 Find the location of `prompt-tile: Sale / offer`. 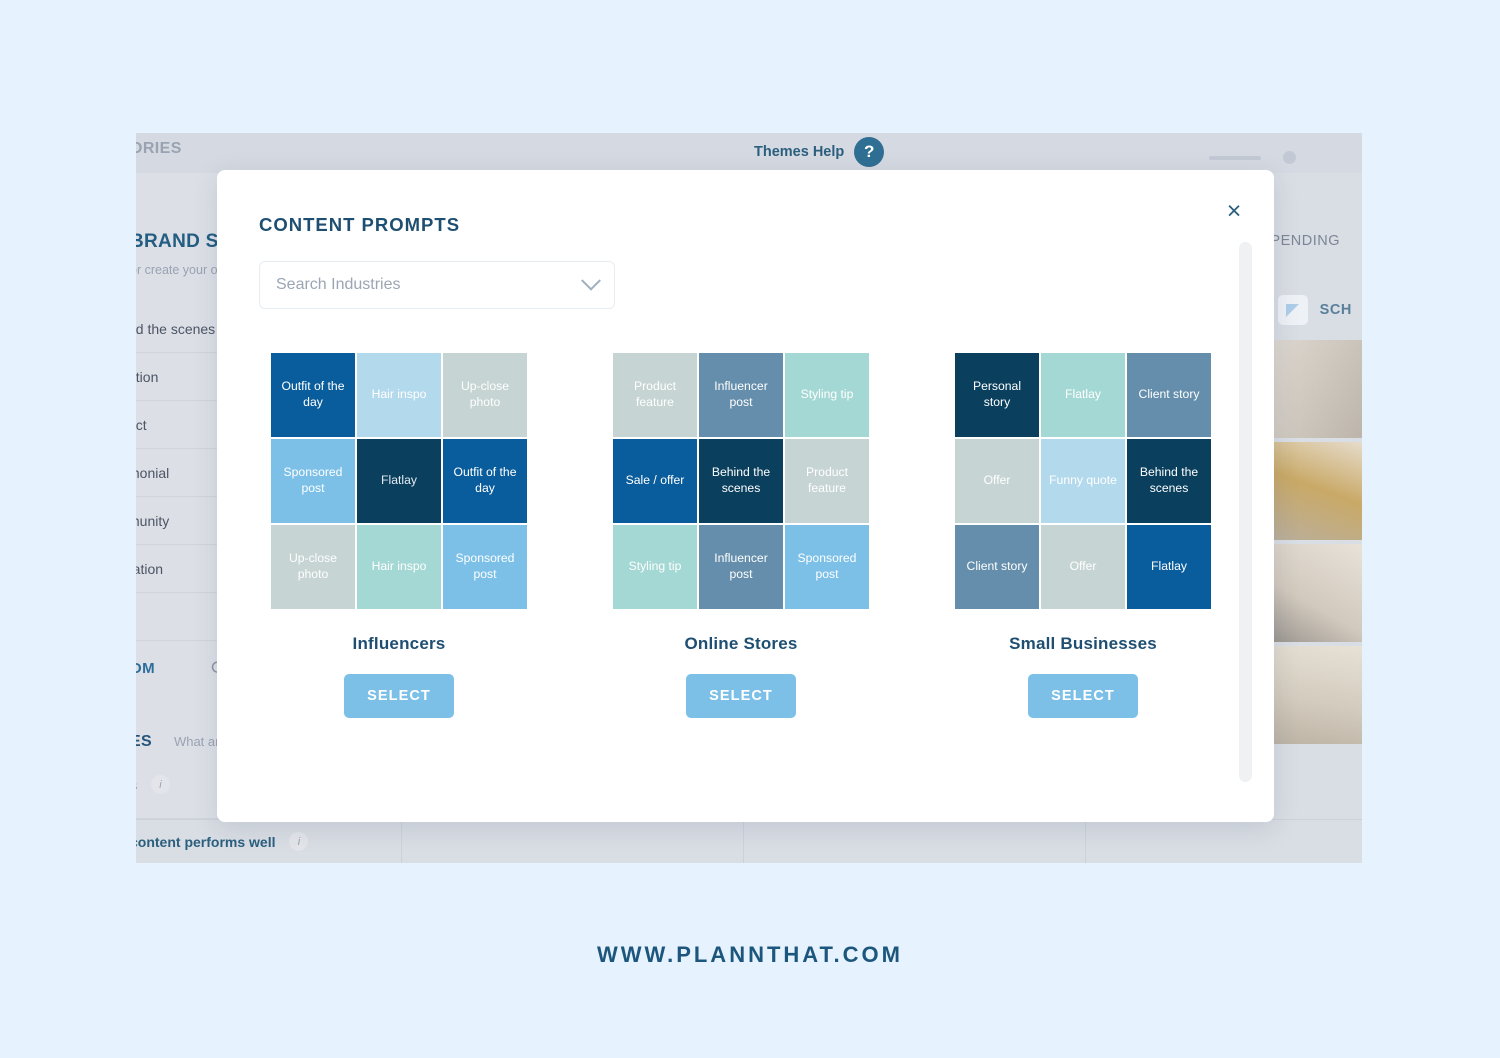

prompt-tile: Sale / offer is located at coordinates (655, 481).